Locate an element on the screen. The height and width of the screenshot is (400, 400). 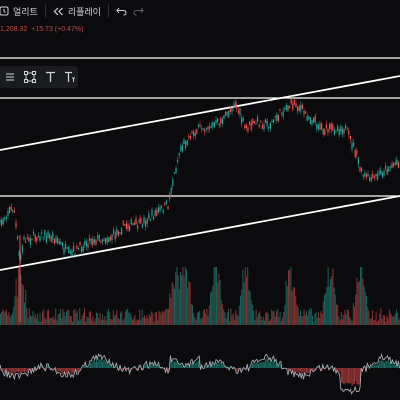
rectangle-select-icon is located at coordinates (30, 77).